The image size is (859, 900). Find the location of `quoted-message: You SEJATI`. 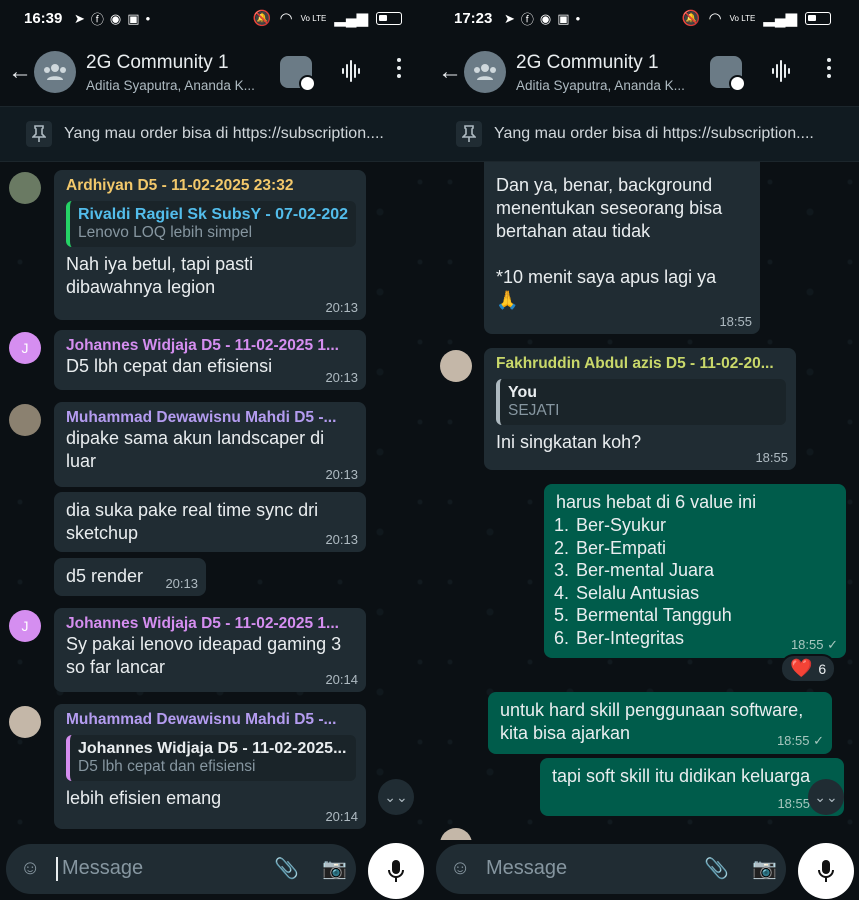

quoted-message: You SEJATI is located at coordinates (641, 402).